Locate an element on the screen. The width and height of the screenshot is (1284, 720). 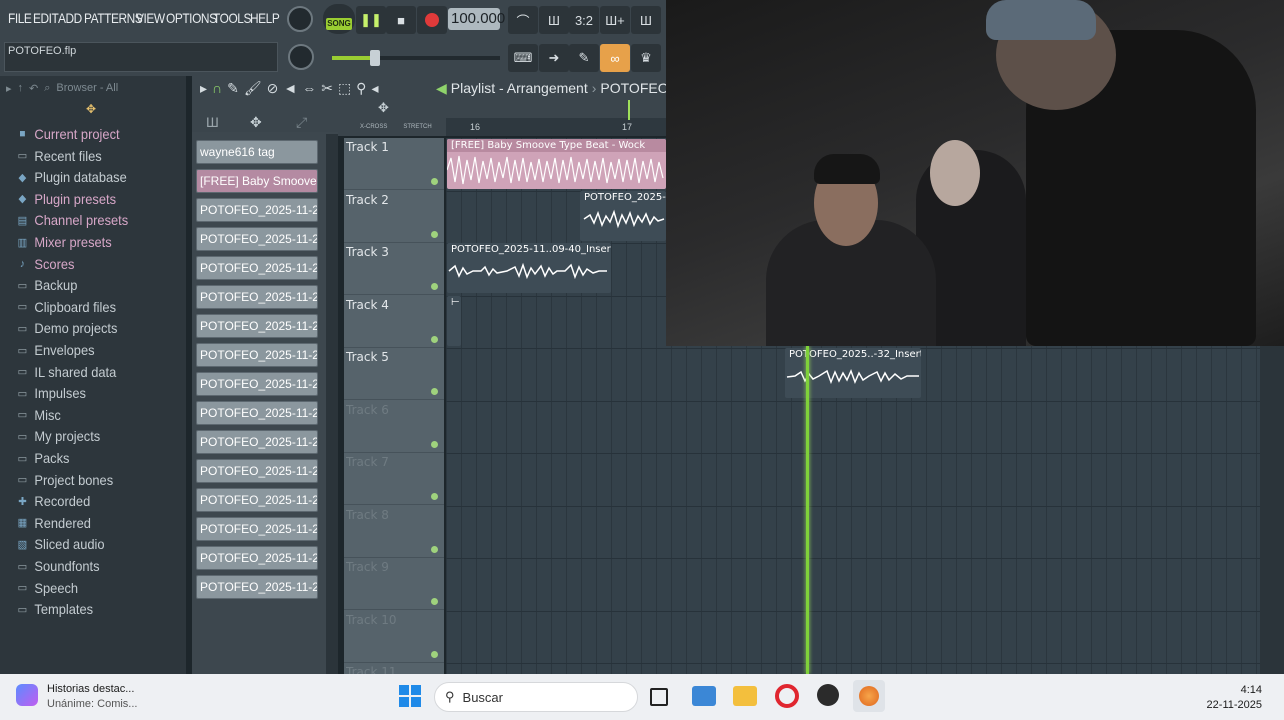
menu-view: VIEW is located at coordinates (150, 18).